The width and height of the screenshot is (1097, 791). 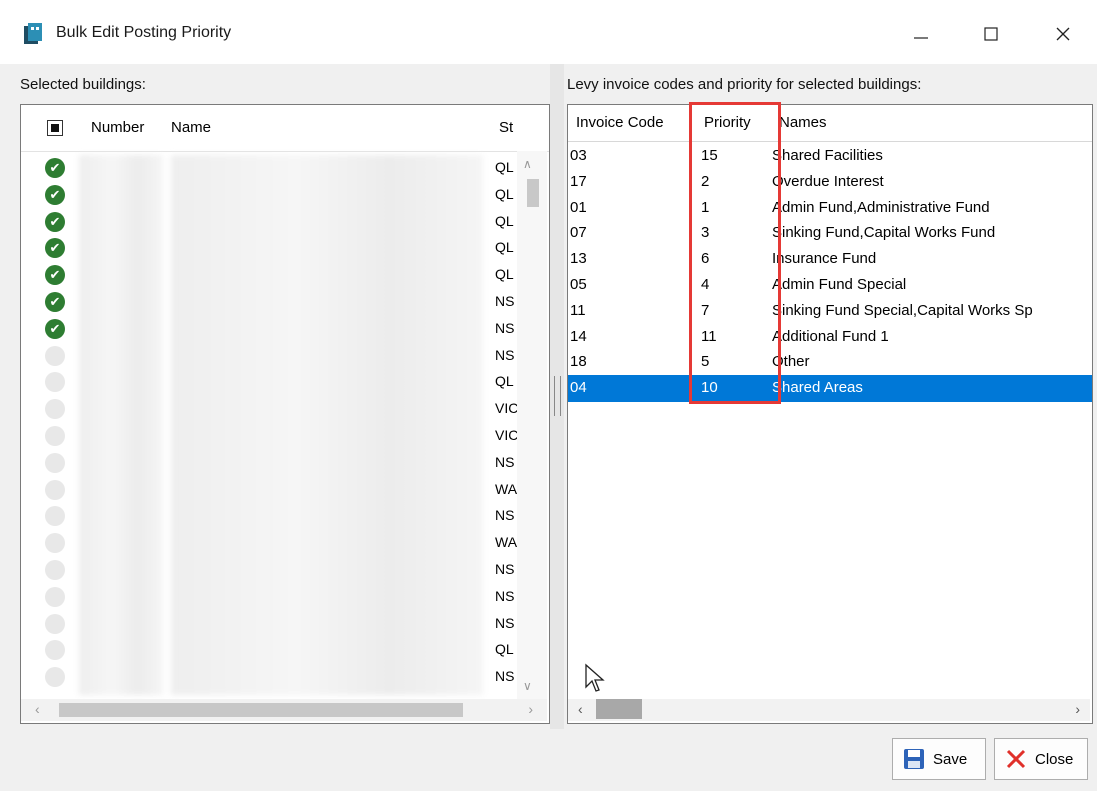 I want to click on priority-column-highlight, so click(x=735, y=253).